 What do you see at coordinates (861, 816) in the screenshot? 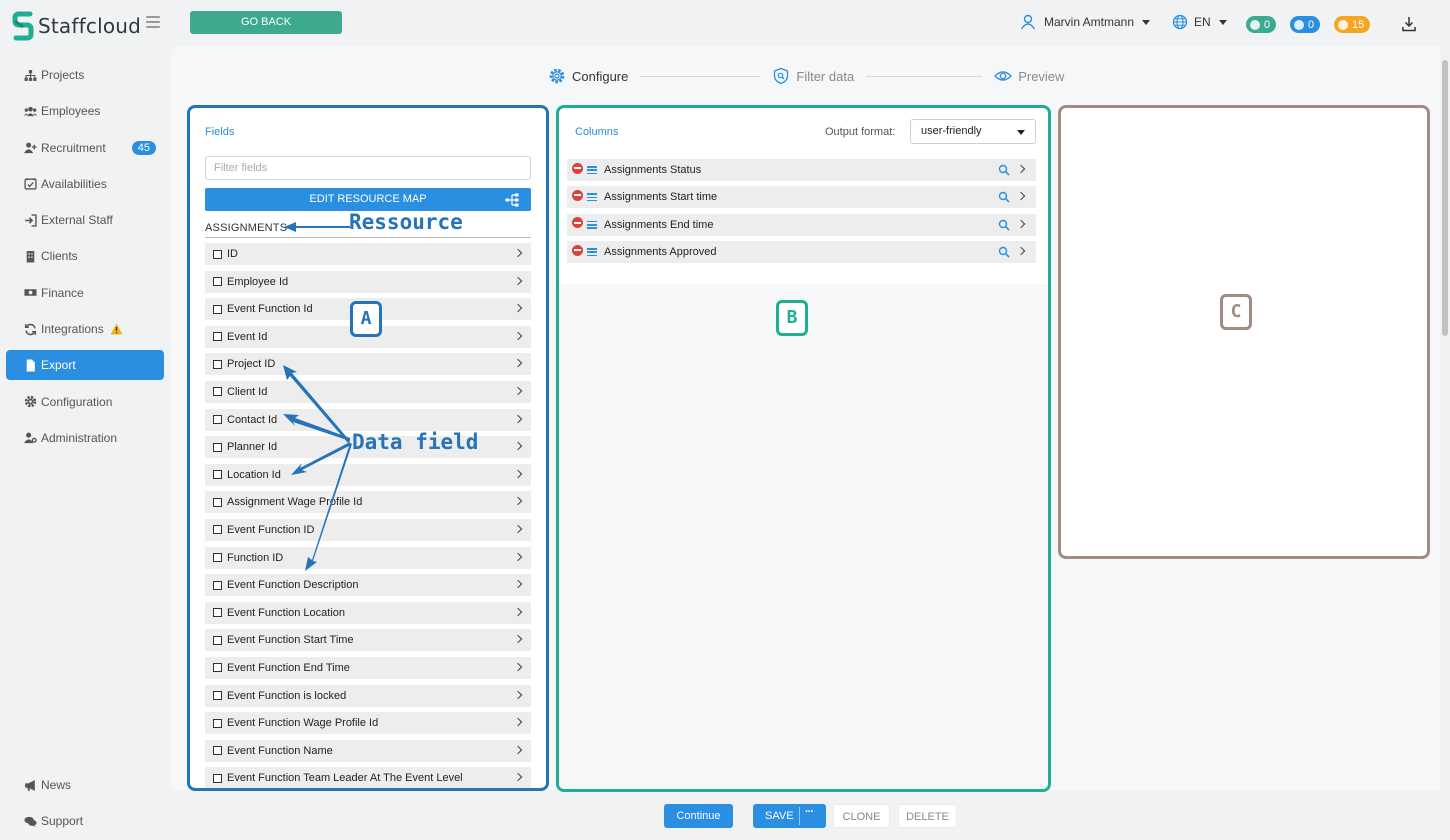
I see `clone-button: CLONE` at bounding box center [861, 816].